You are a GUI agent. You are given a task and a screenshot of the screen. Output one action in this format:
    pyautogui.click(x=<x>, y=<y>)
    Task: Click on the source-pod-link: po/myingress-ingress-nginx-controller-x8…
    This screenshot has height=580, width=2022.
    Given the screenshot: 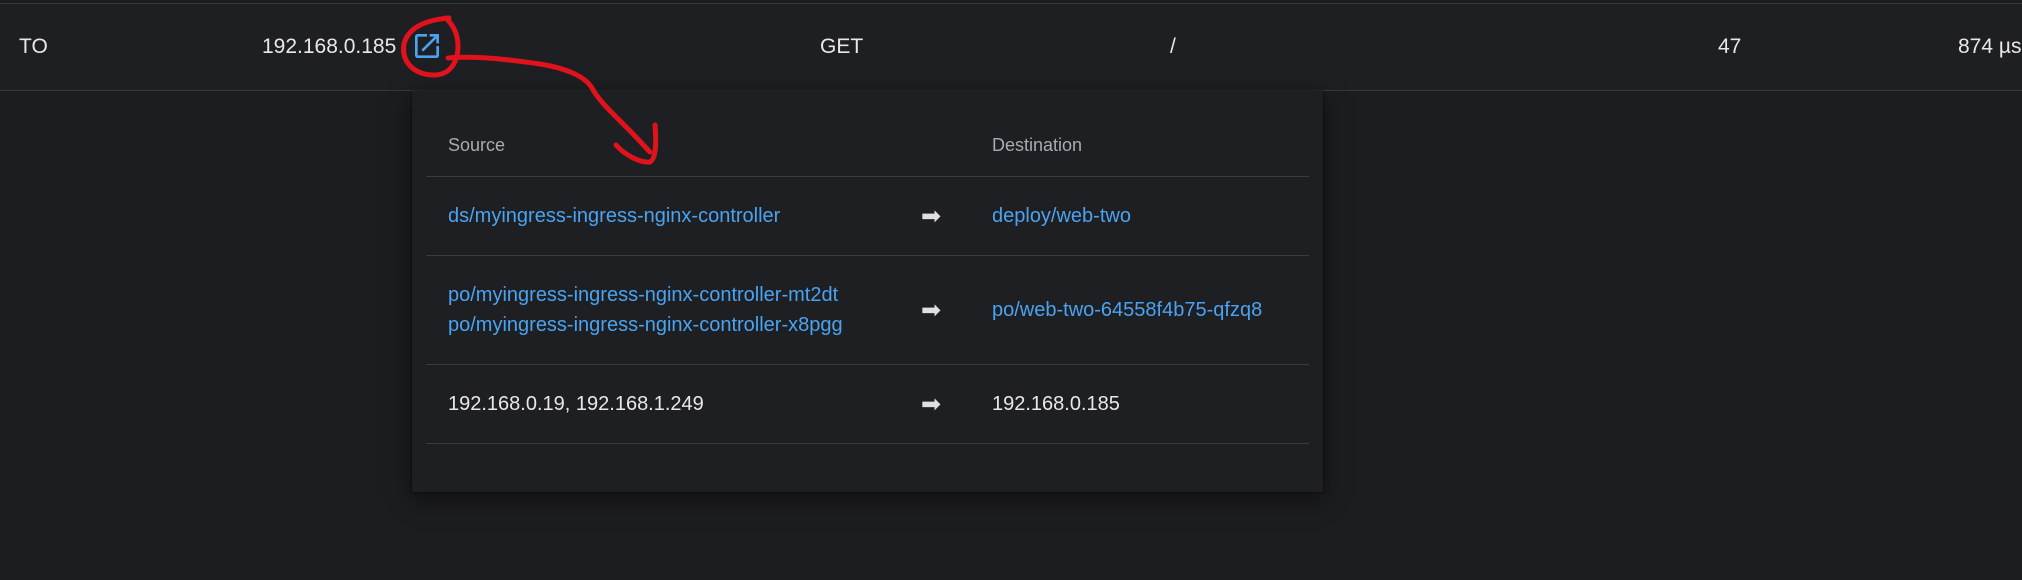 What is the action you would take?
    pyautogui.click(x=645, y=325)
    